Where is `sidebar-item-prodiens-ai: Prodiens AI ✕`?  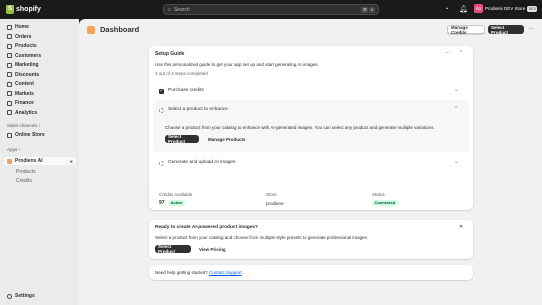 sidebar-item-prodiens-ai: Prodiens AI ✕ is located at coordinates (40, 161).